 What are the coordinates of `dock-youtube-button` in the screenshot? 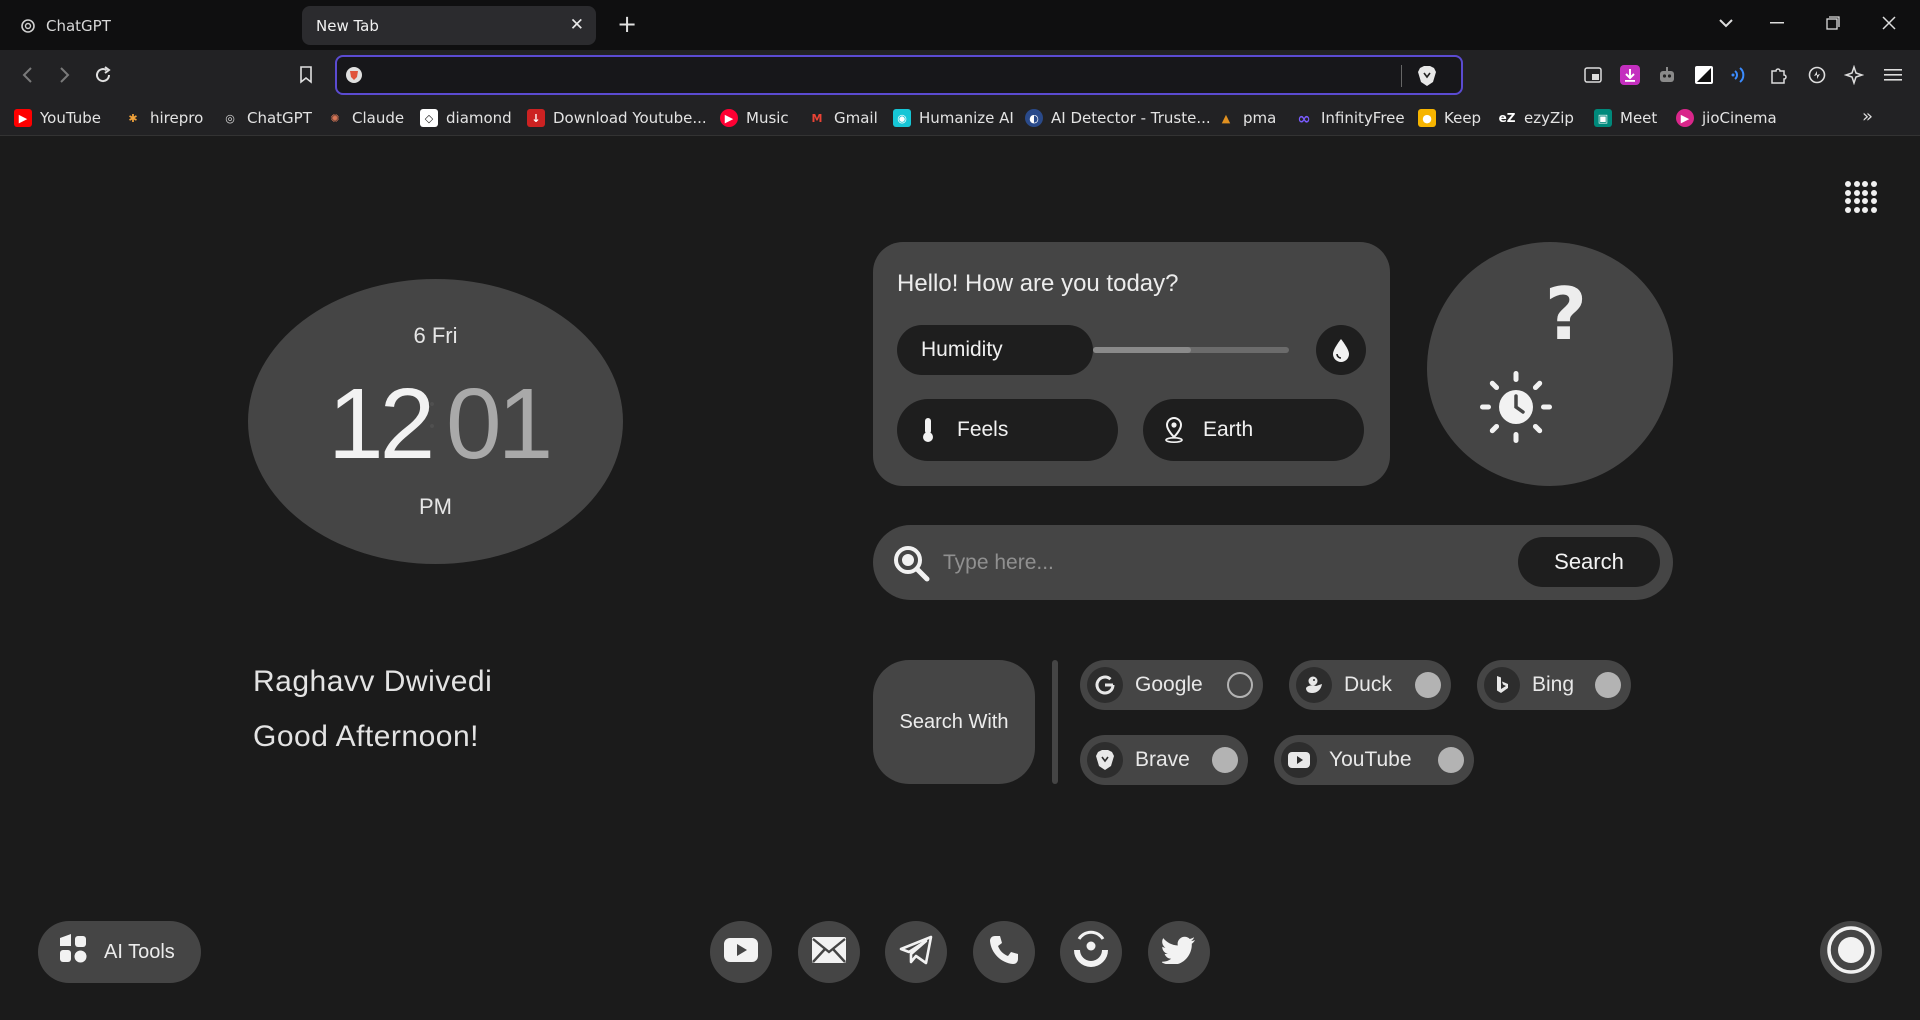 It's located at (741, 952).